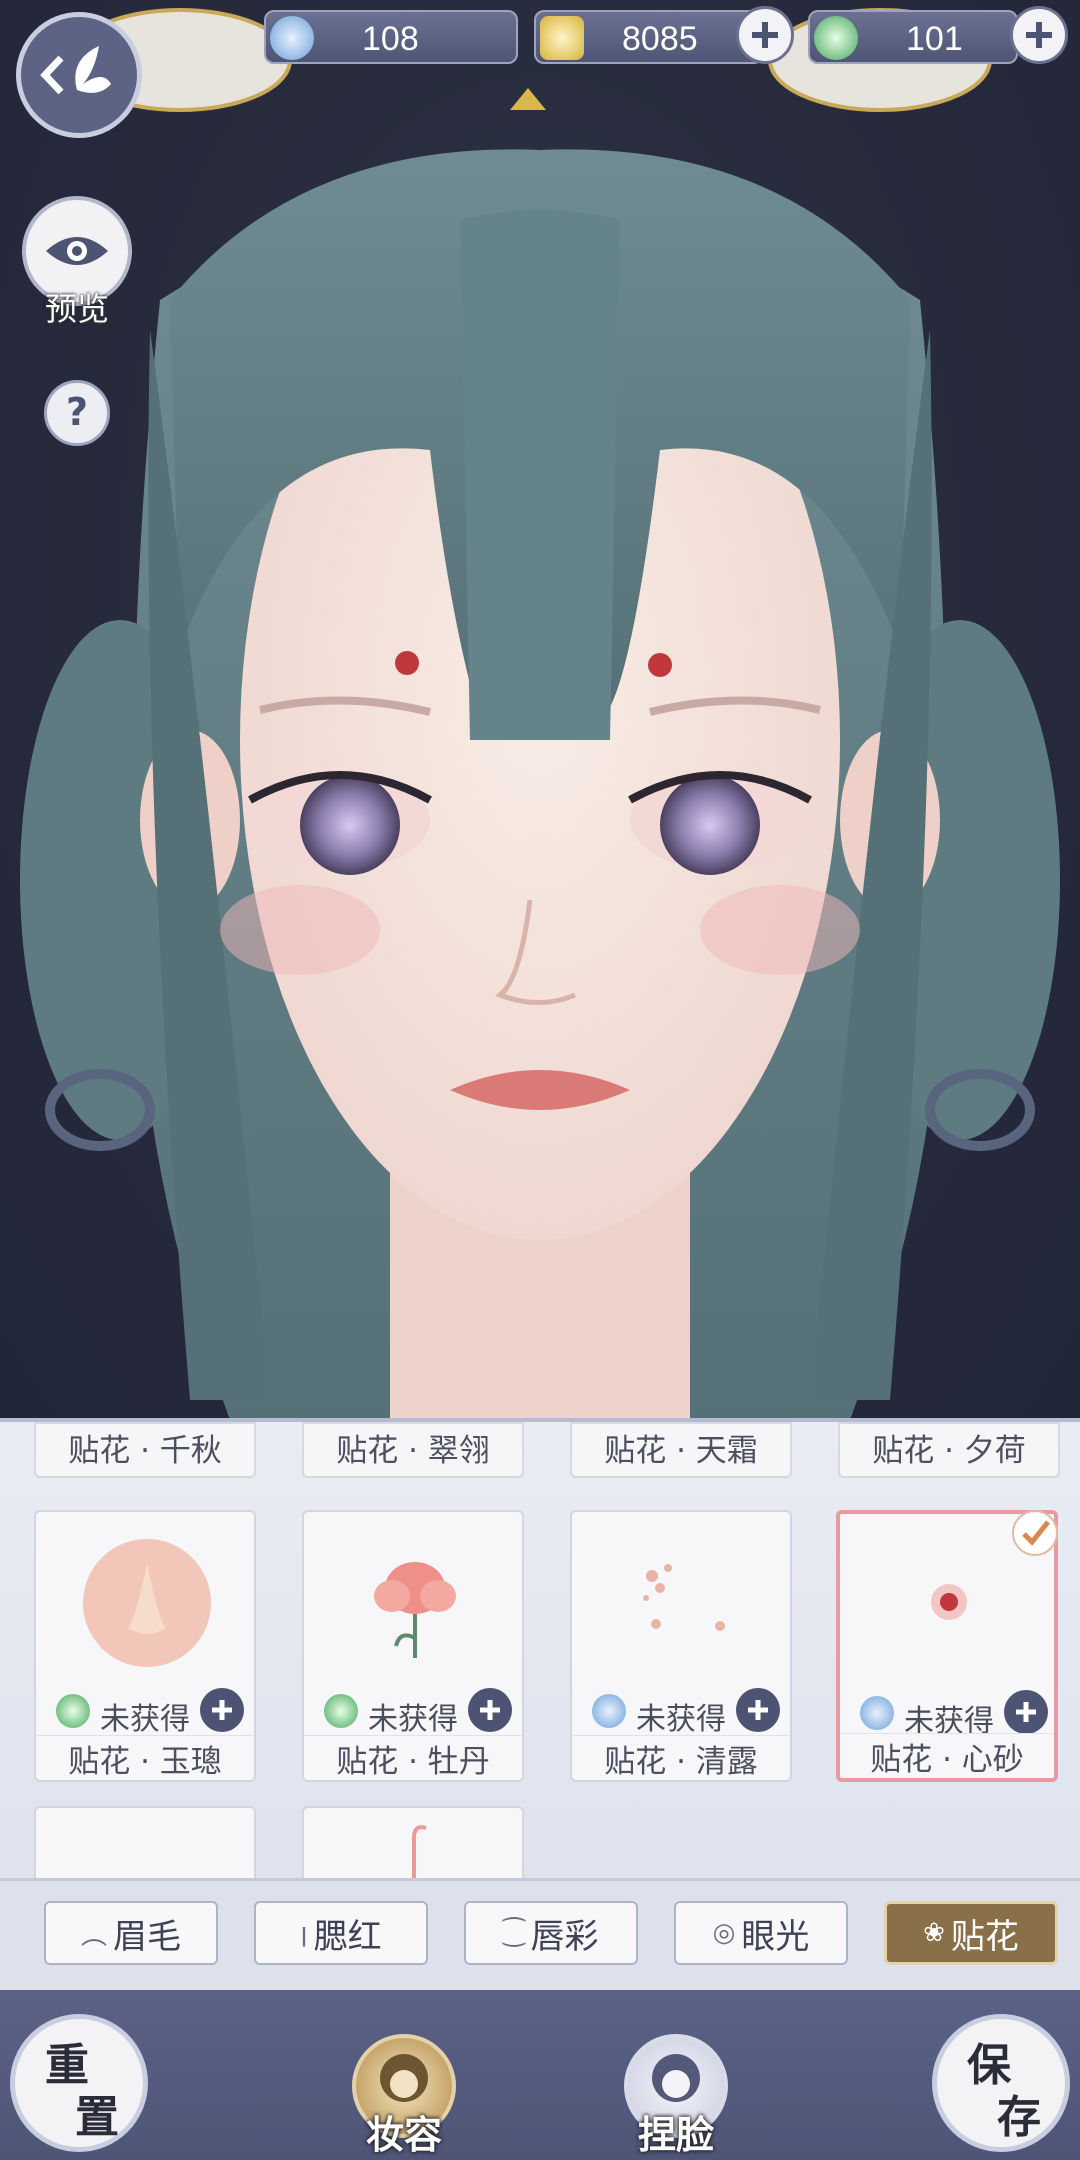  What do you see at coordinates (77, 251) in the screenshot?
I see `eye-icon` at bounding box center [77, 251].